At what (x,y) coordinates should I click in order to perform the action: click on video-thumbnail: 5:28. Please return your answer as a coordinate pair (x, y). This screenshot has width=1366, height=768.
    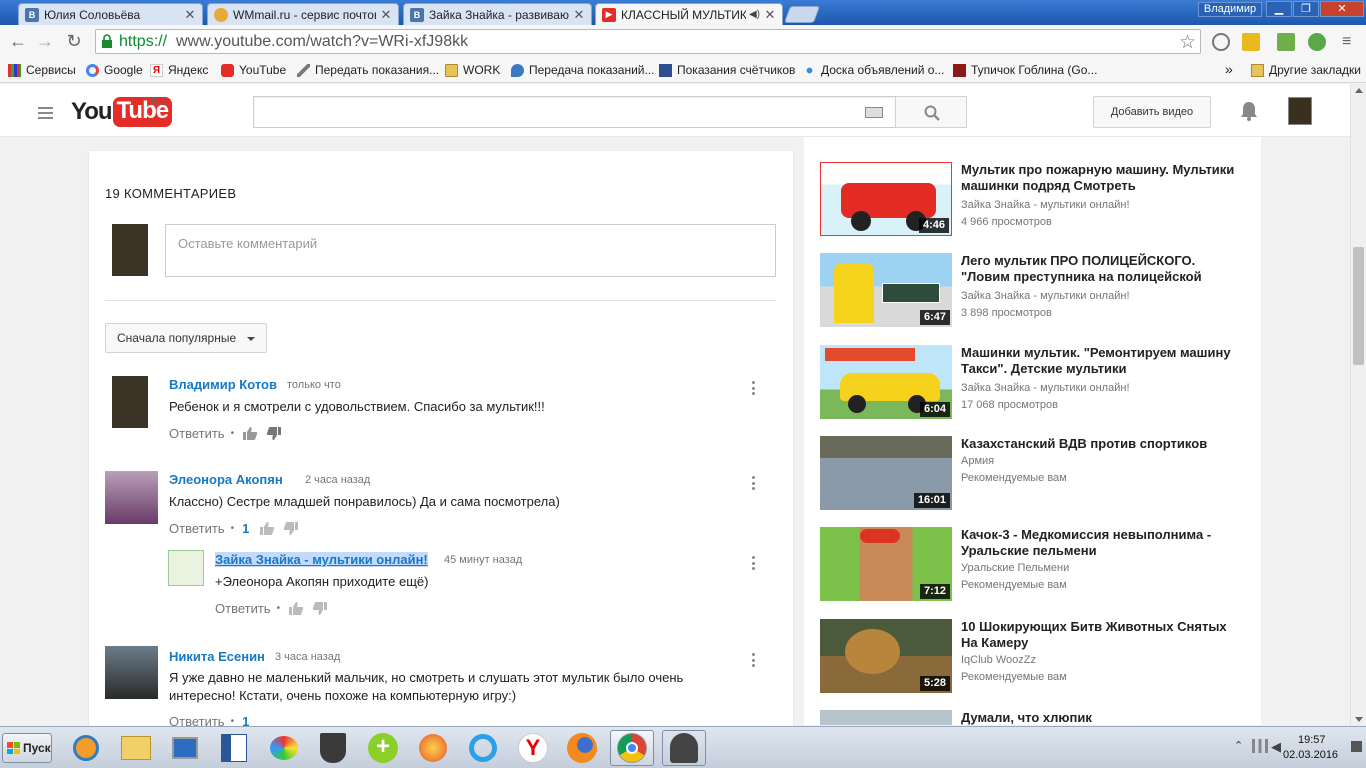
    Looking at the image, I should click on (886, 656).